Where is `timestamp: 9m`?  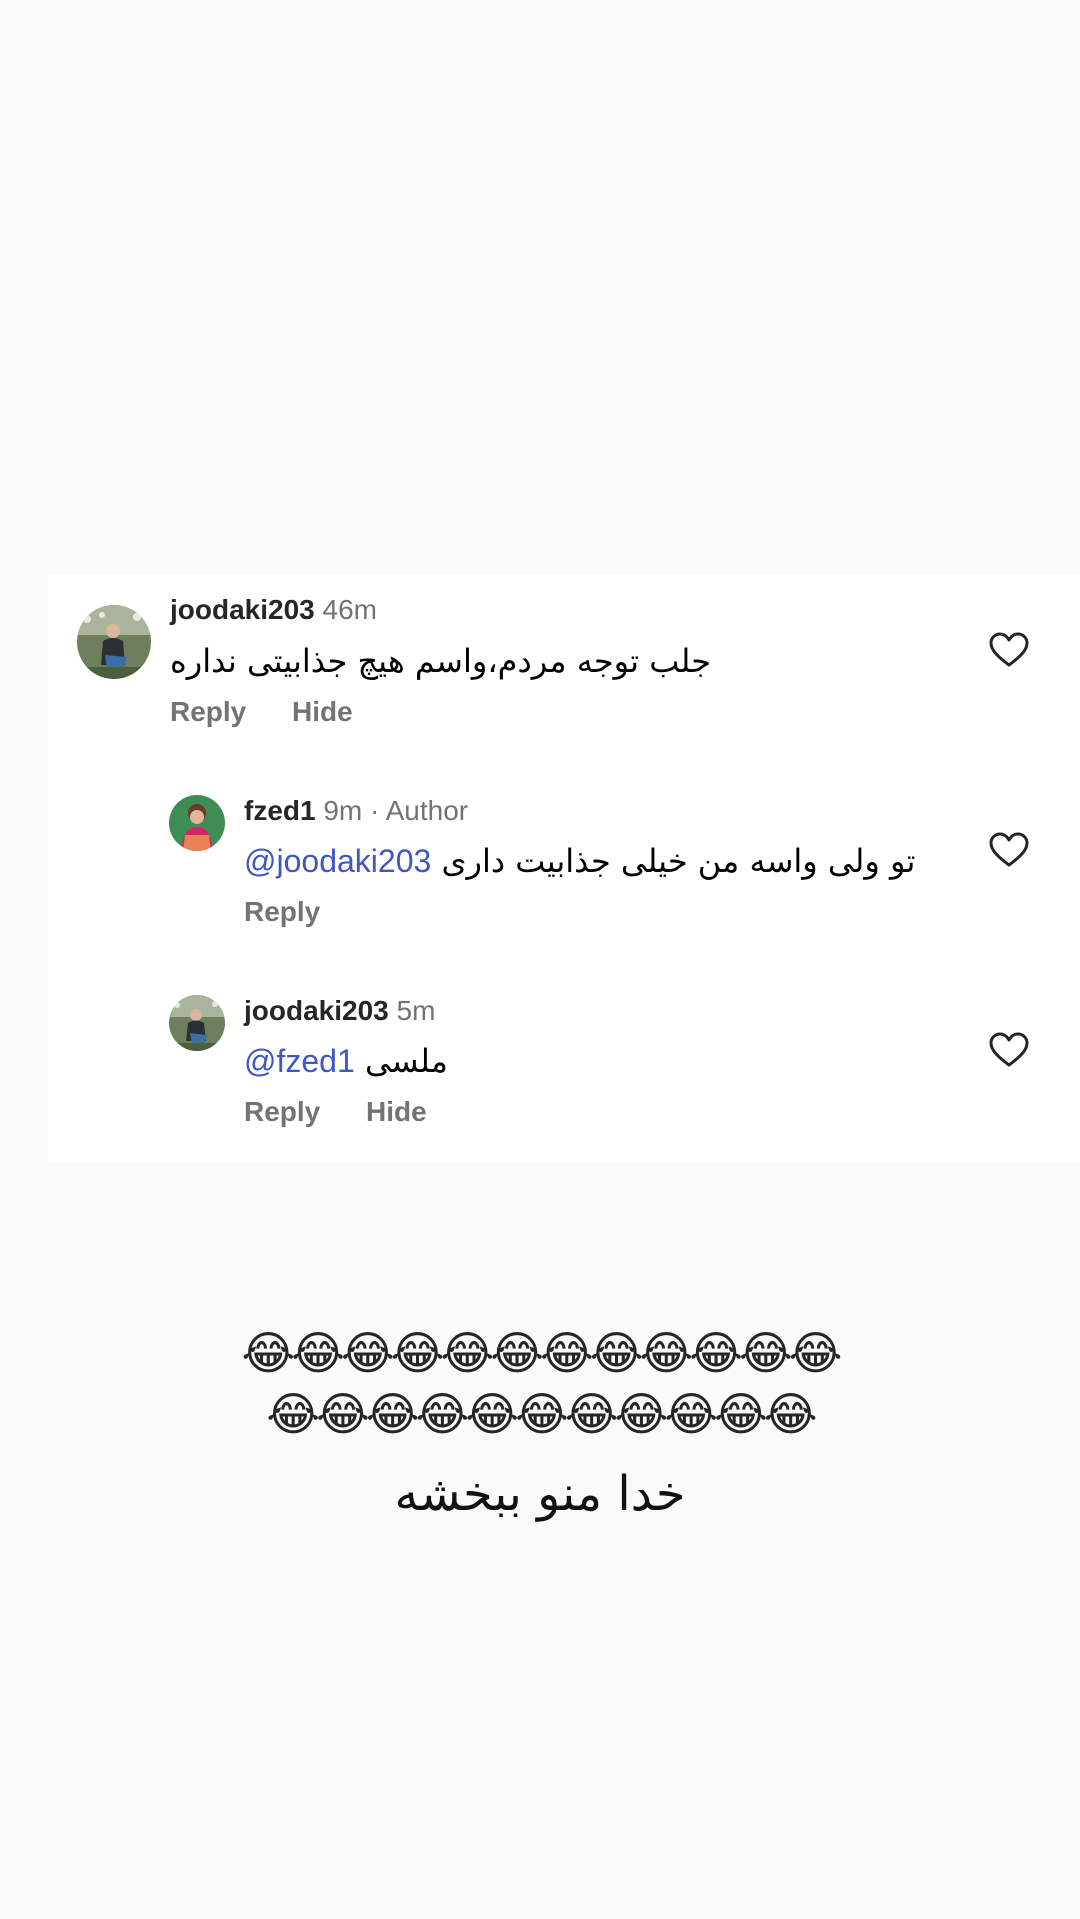 timestamp: 9m is located at coordinates (343, 810).